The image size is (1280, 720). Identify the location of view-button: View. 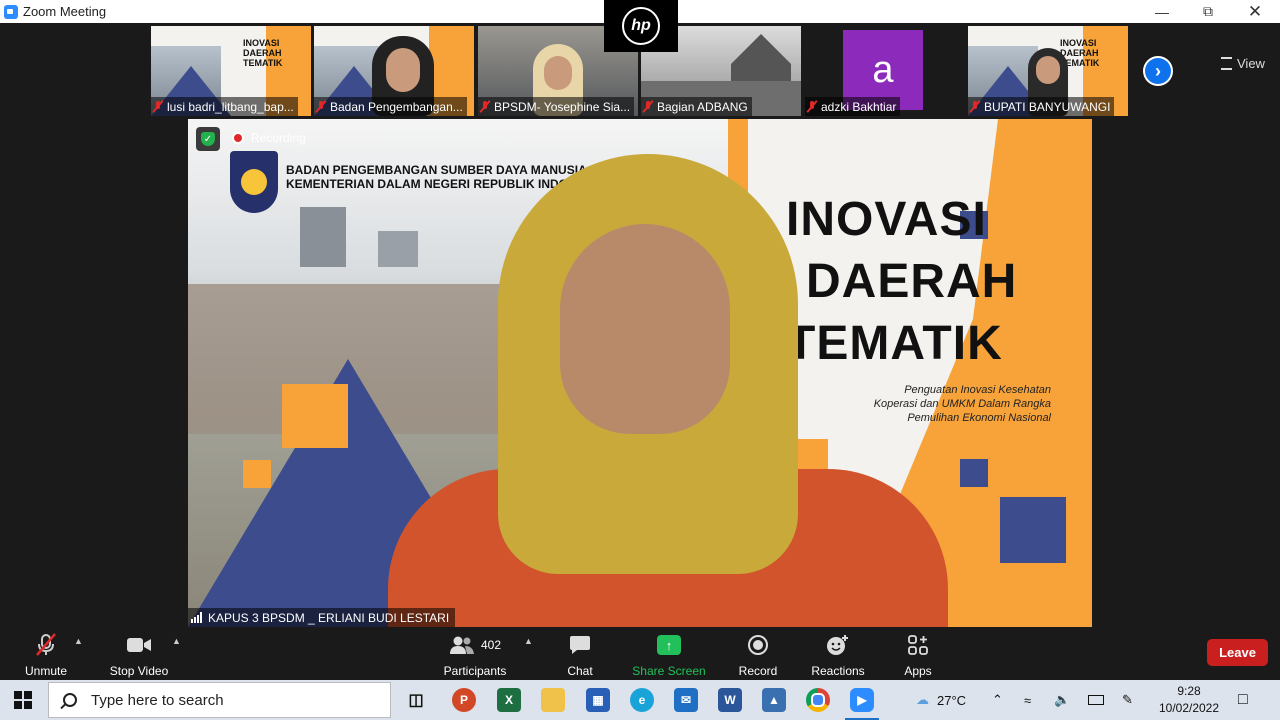
(1243, 63).